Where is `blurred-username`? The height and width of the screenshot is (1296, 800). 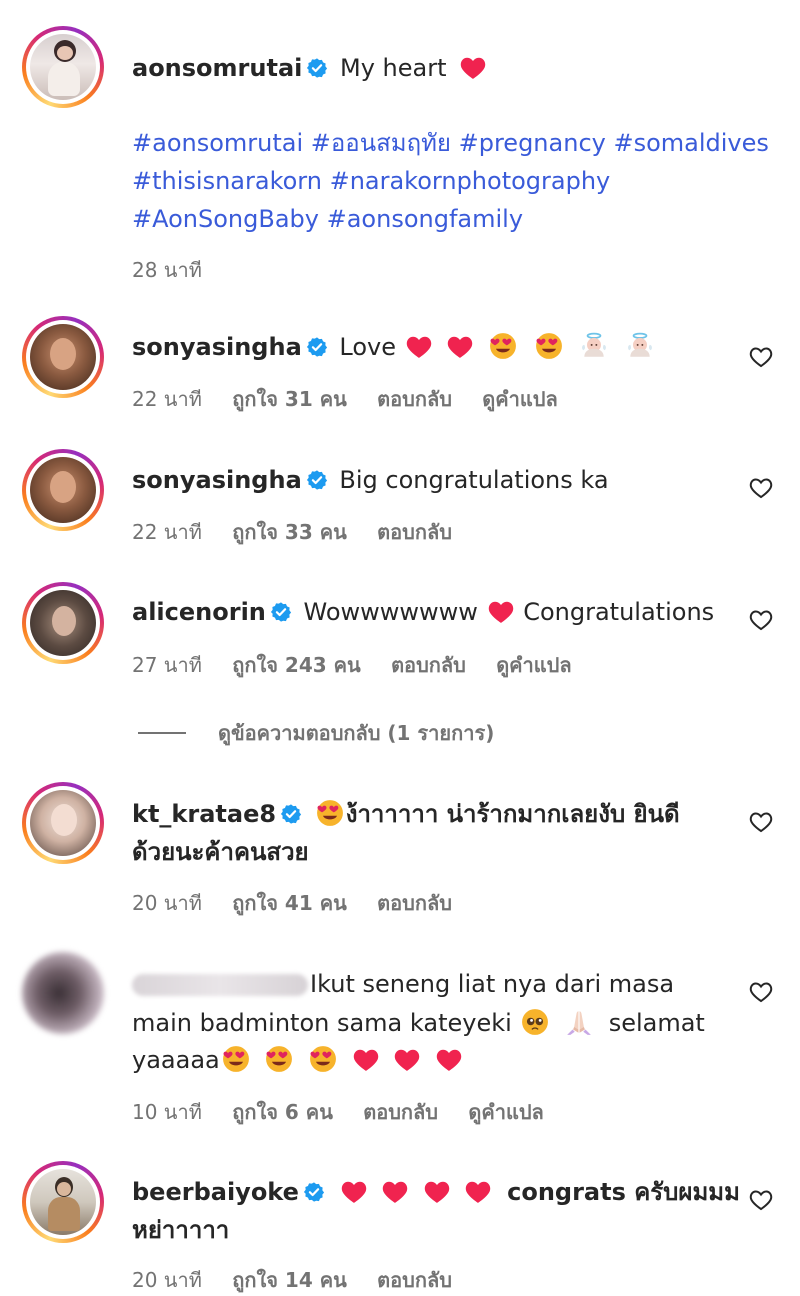 blurred-username is located at coordinates (220, 985).